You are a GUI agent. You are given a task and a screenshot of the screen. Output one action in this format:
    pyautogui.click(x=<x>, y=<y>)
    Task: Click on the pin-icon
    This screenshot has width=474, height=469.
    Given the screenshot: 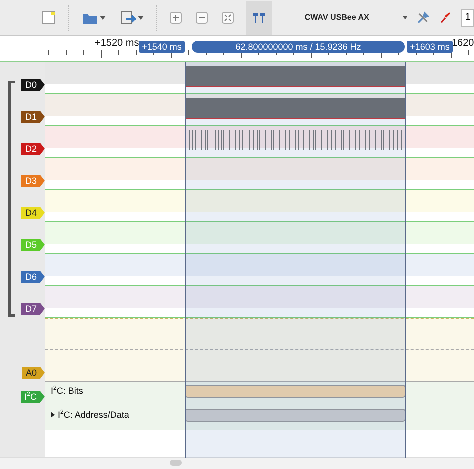 What is the action you would take?
    pyautogui.click(x=446, y=18)
    